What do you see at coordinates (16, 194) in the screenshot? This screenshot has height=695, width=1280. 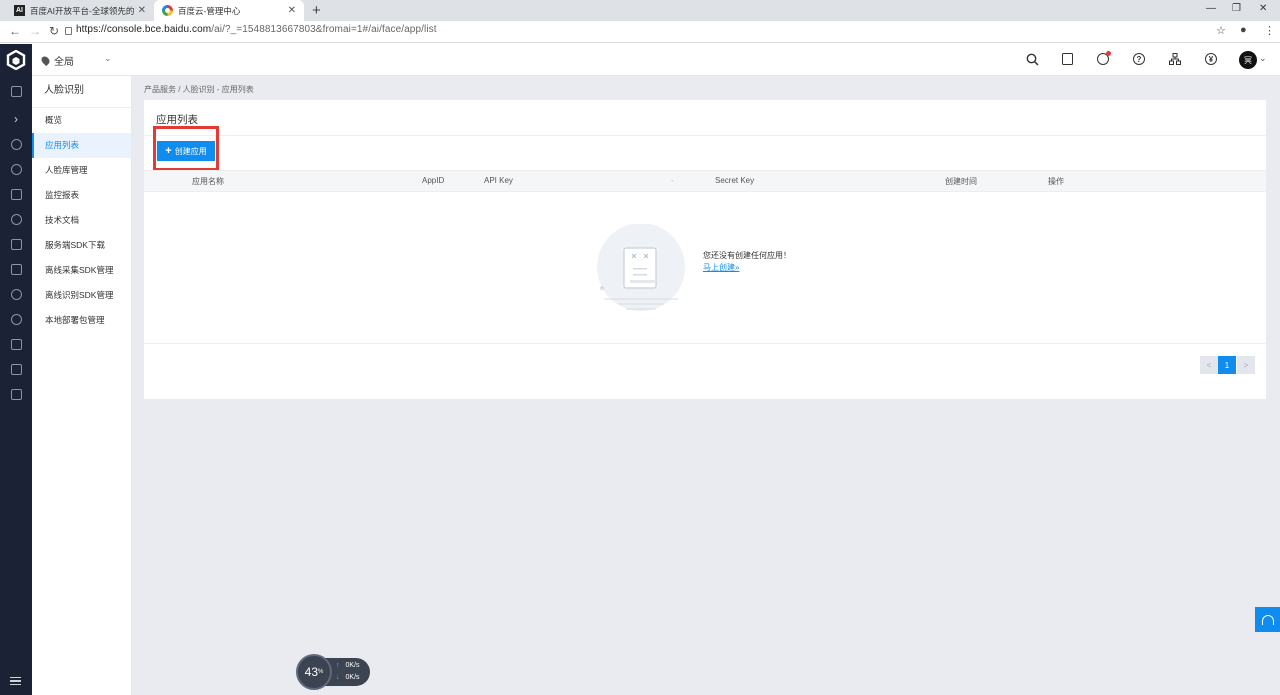 I see `text-t-icon` at bounding box center [16, 194].